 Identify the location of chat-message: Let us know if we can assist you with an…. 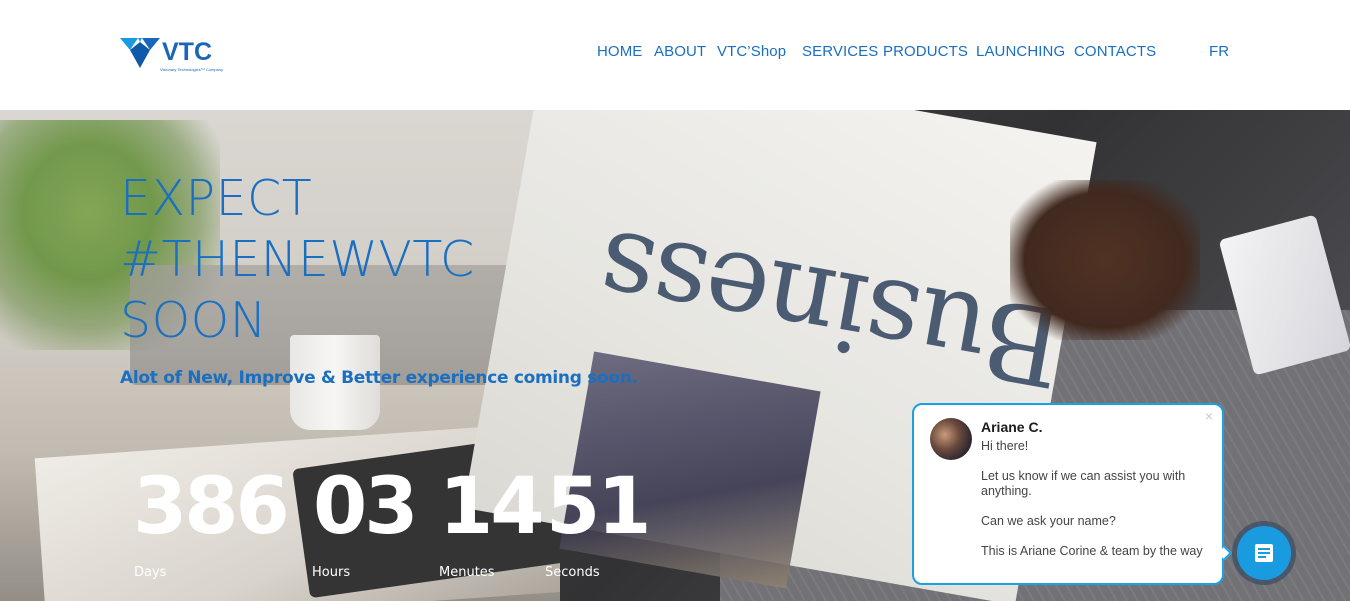
(1083, 483).